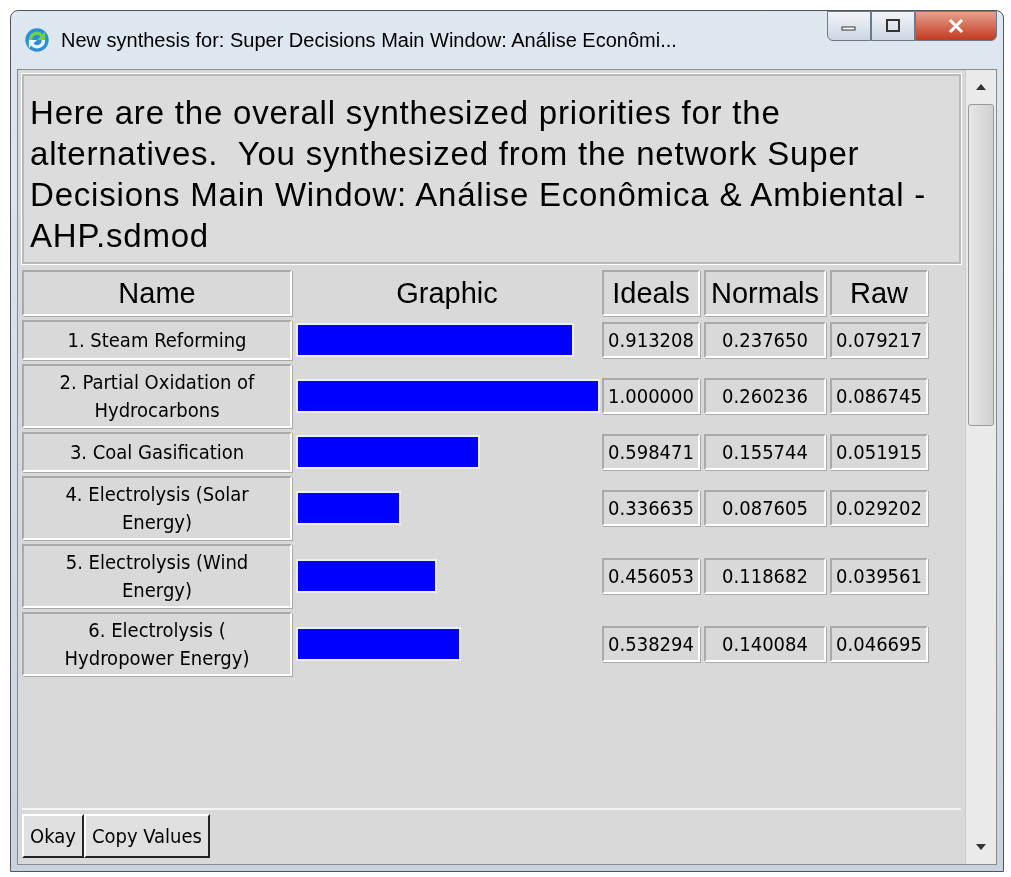  I want to click on table-cell: 2. Partial Oxidation of Hydrocarbons, so click(157, 396).